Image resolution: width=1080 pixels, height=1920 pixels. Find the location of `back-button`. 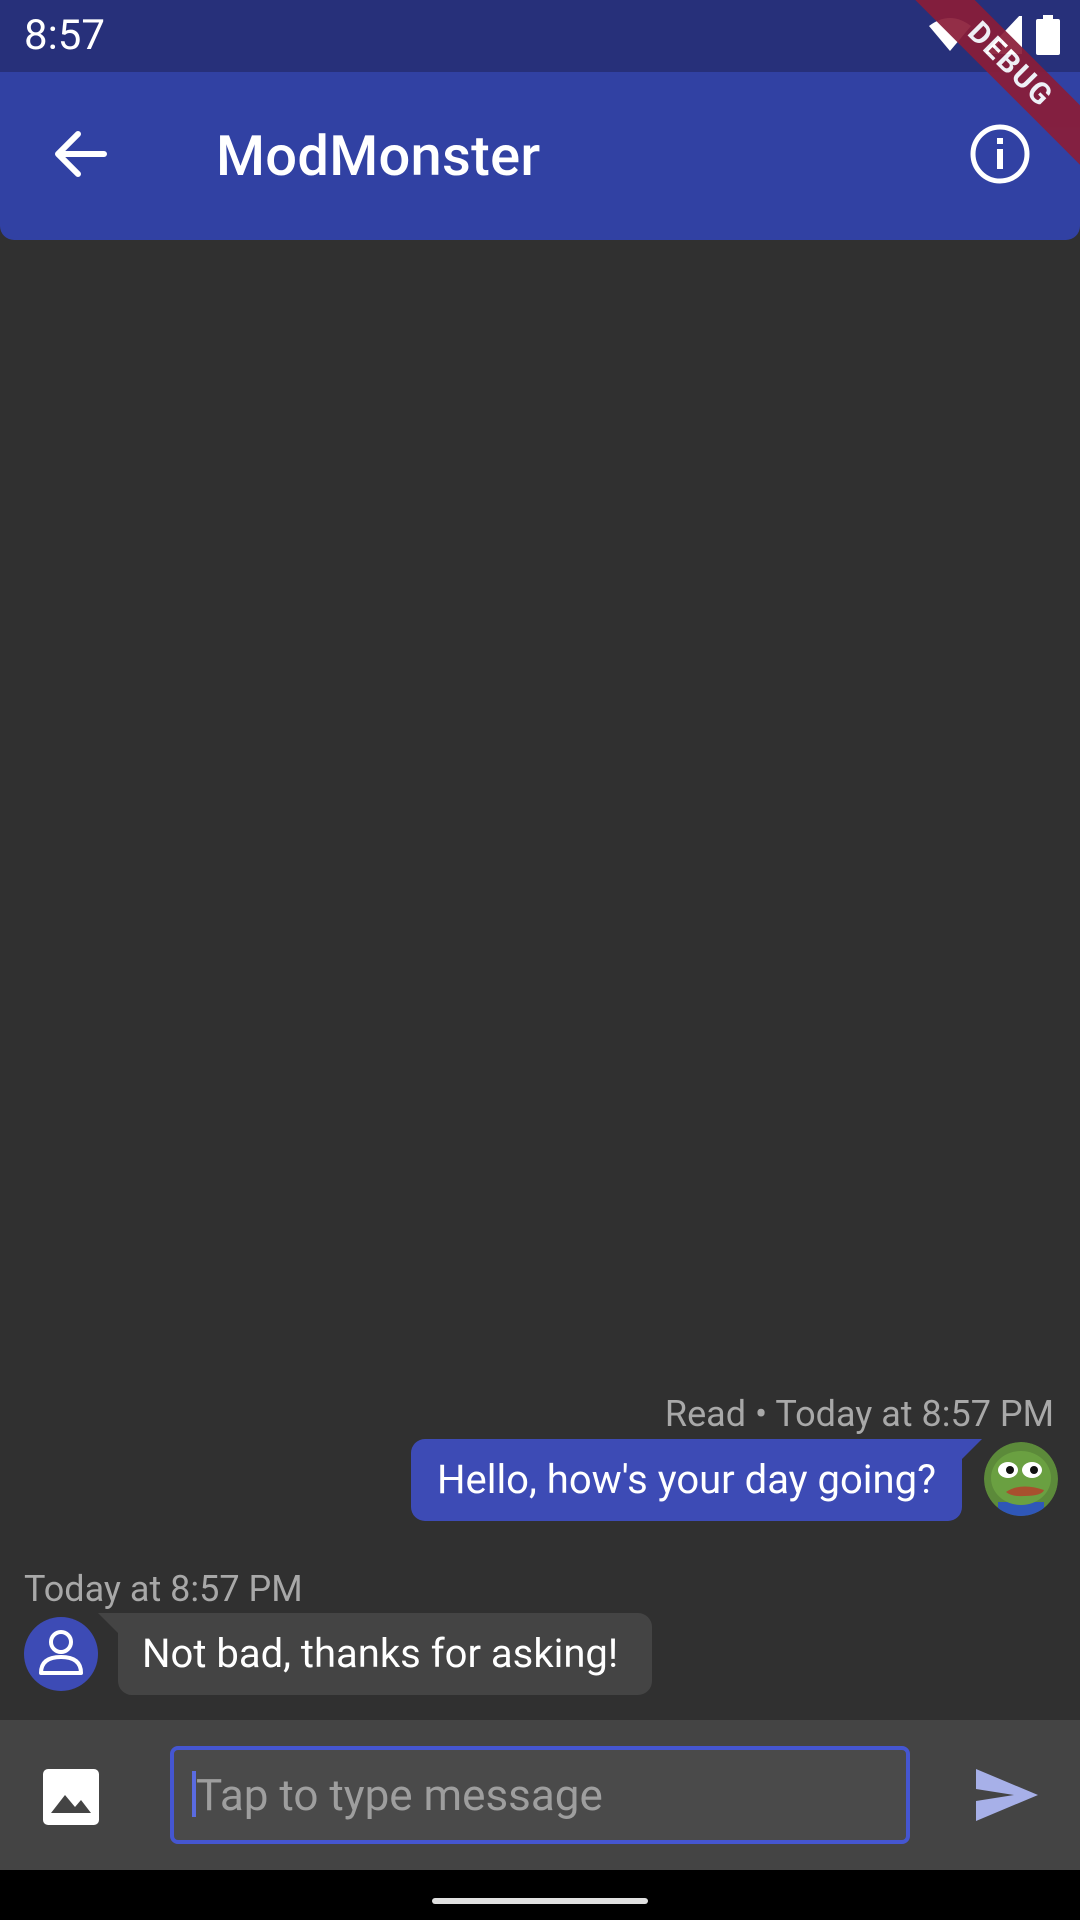

back-button is located at coordinates (80, 156).